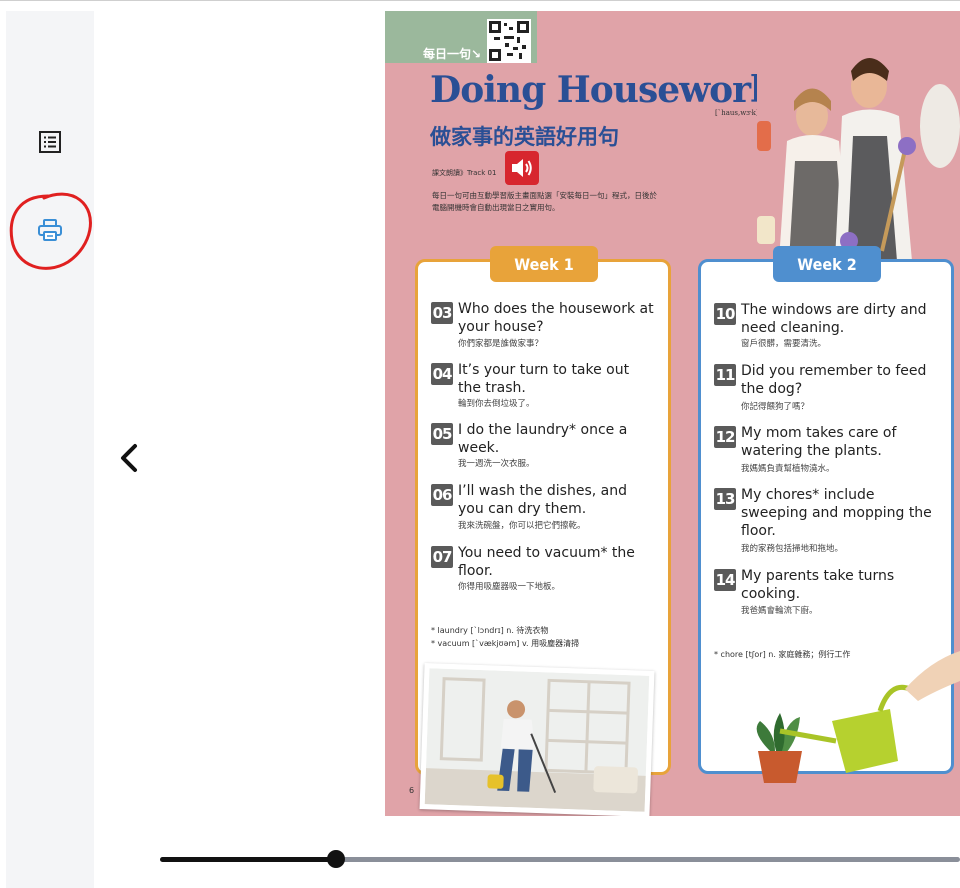  Describe the element at coordinates (480, 0) in the screenshot. I see `top-divider` at that location.